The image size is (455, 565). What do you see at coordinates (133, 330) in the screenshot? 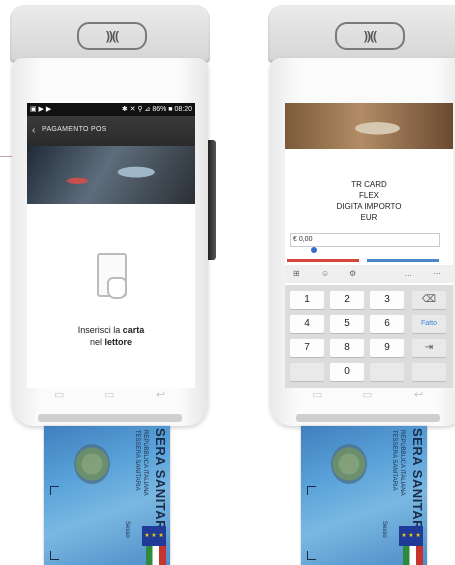
I see `instruction-emphasis: carta` at bounding box center [133, 330].